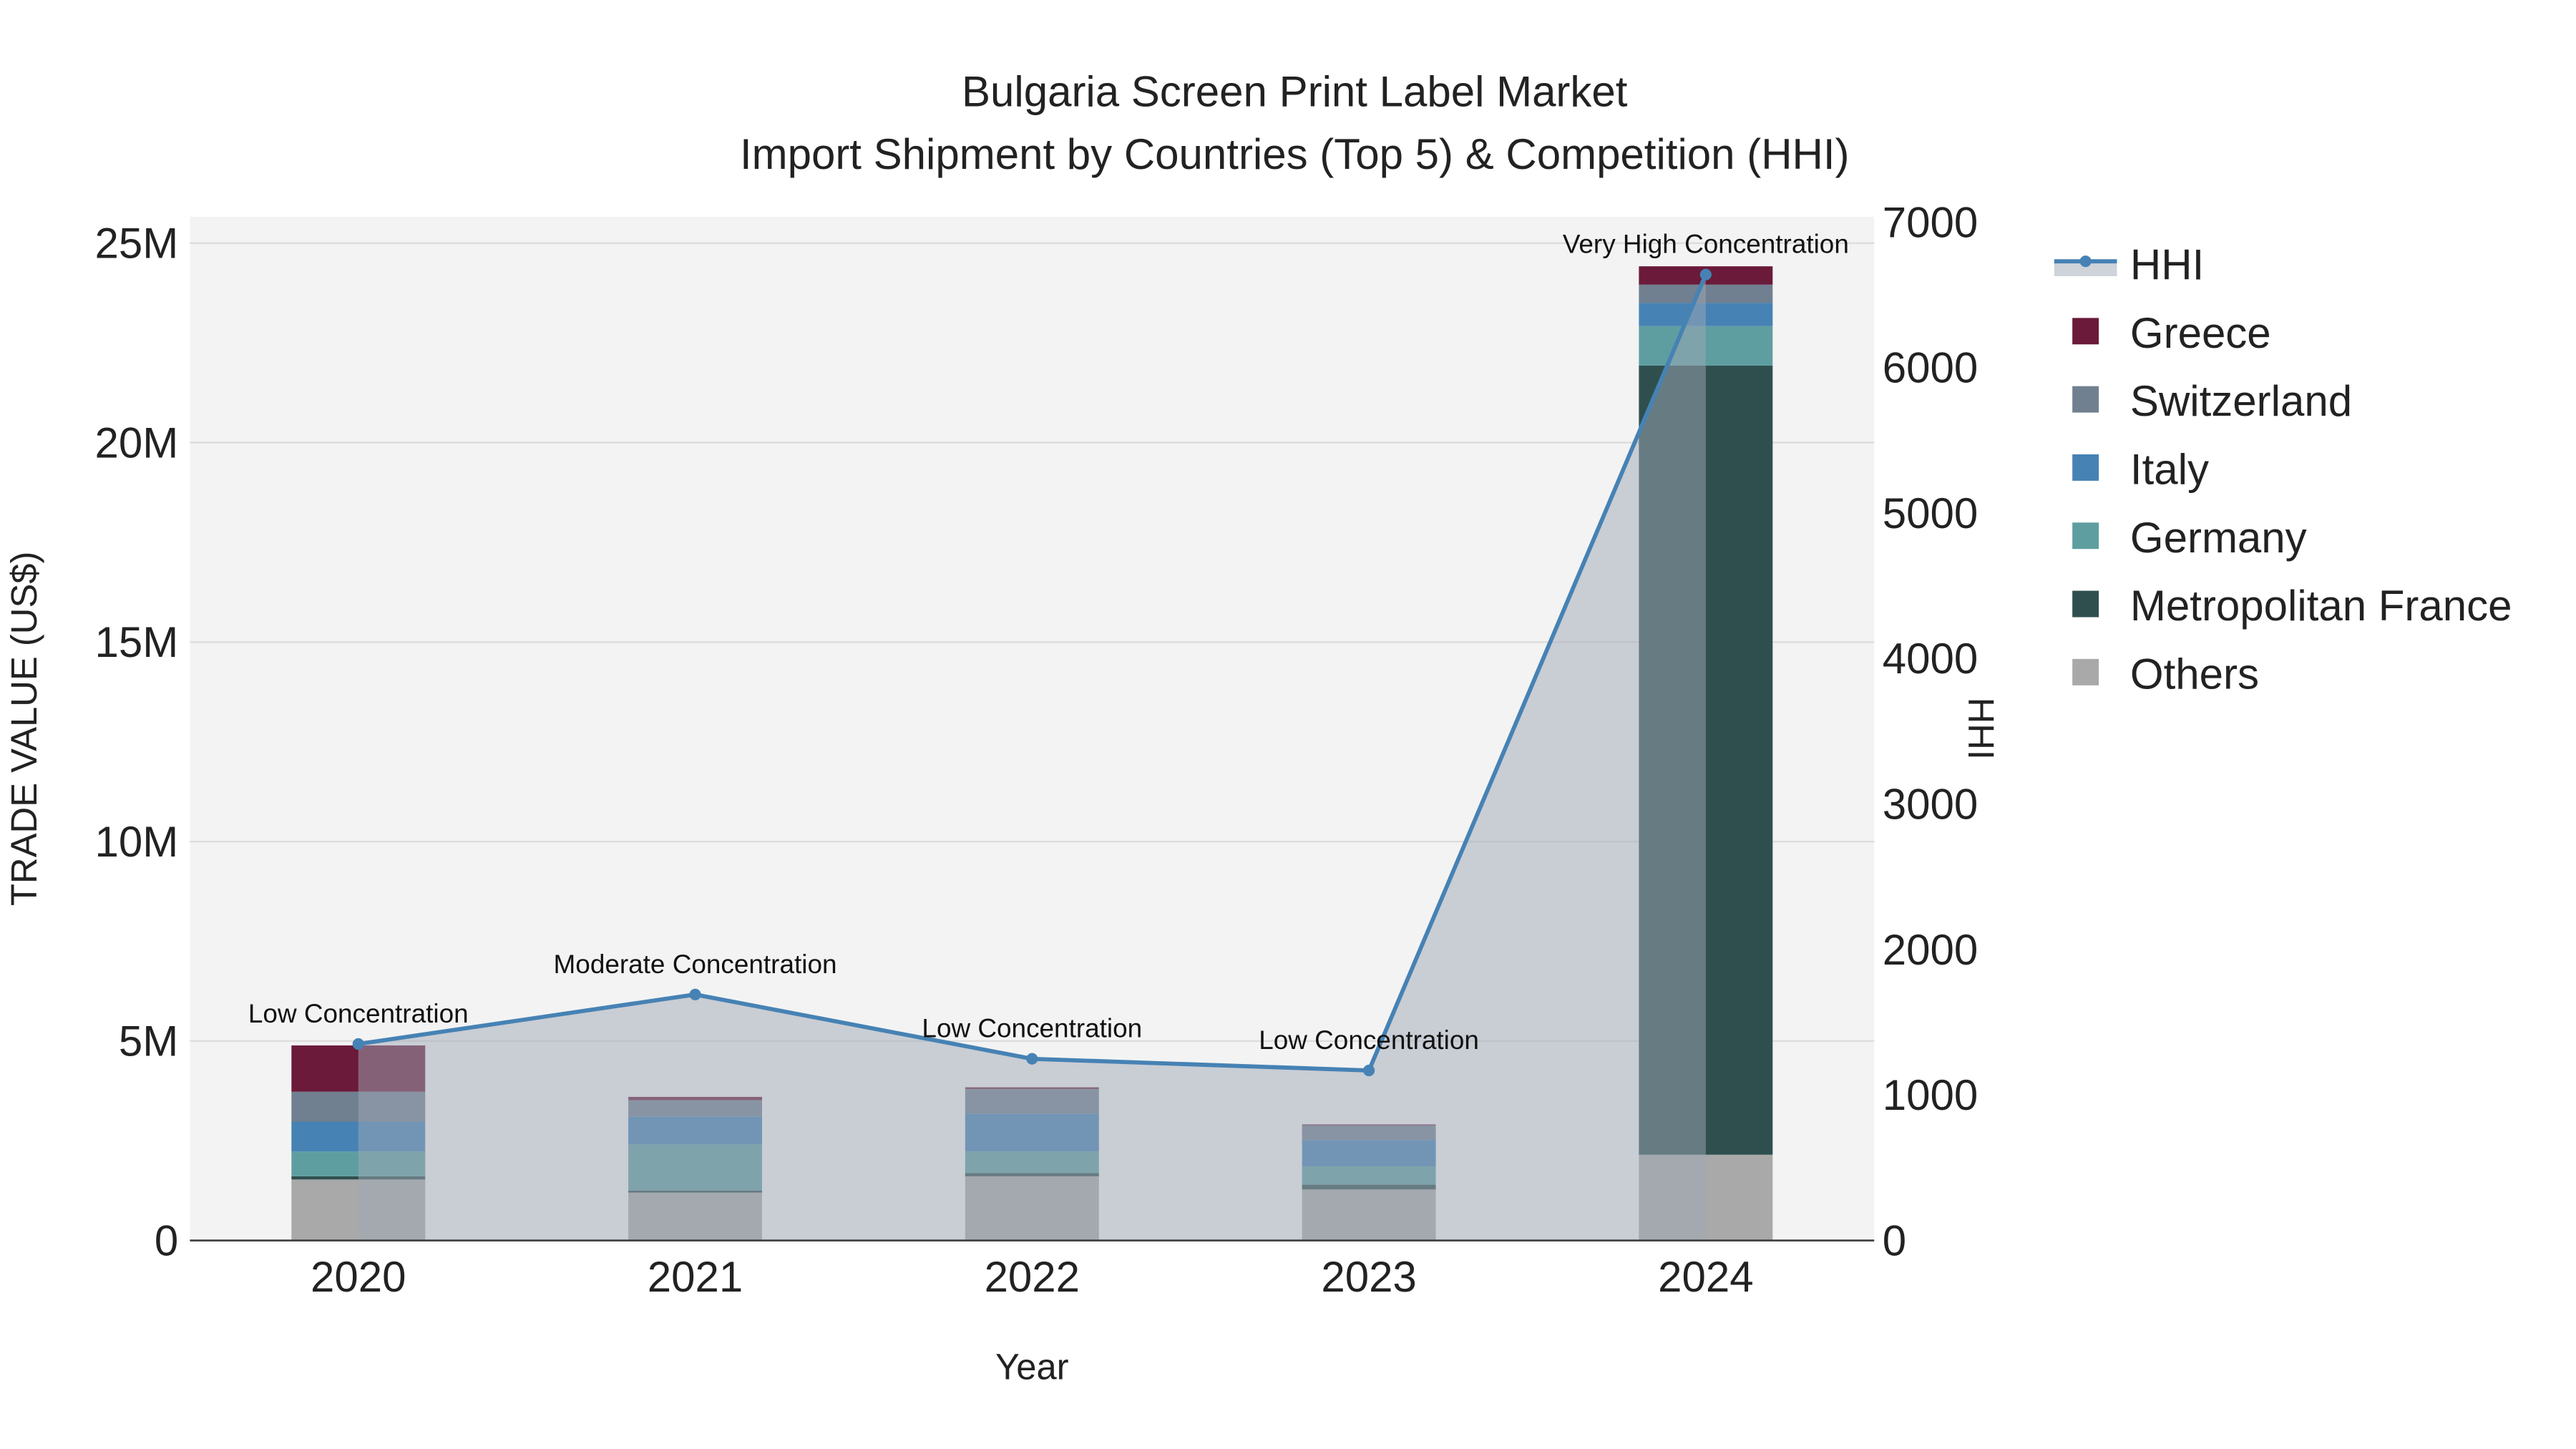  I want to click on y-tick-label: 5M, so click(148, 1041).